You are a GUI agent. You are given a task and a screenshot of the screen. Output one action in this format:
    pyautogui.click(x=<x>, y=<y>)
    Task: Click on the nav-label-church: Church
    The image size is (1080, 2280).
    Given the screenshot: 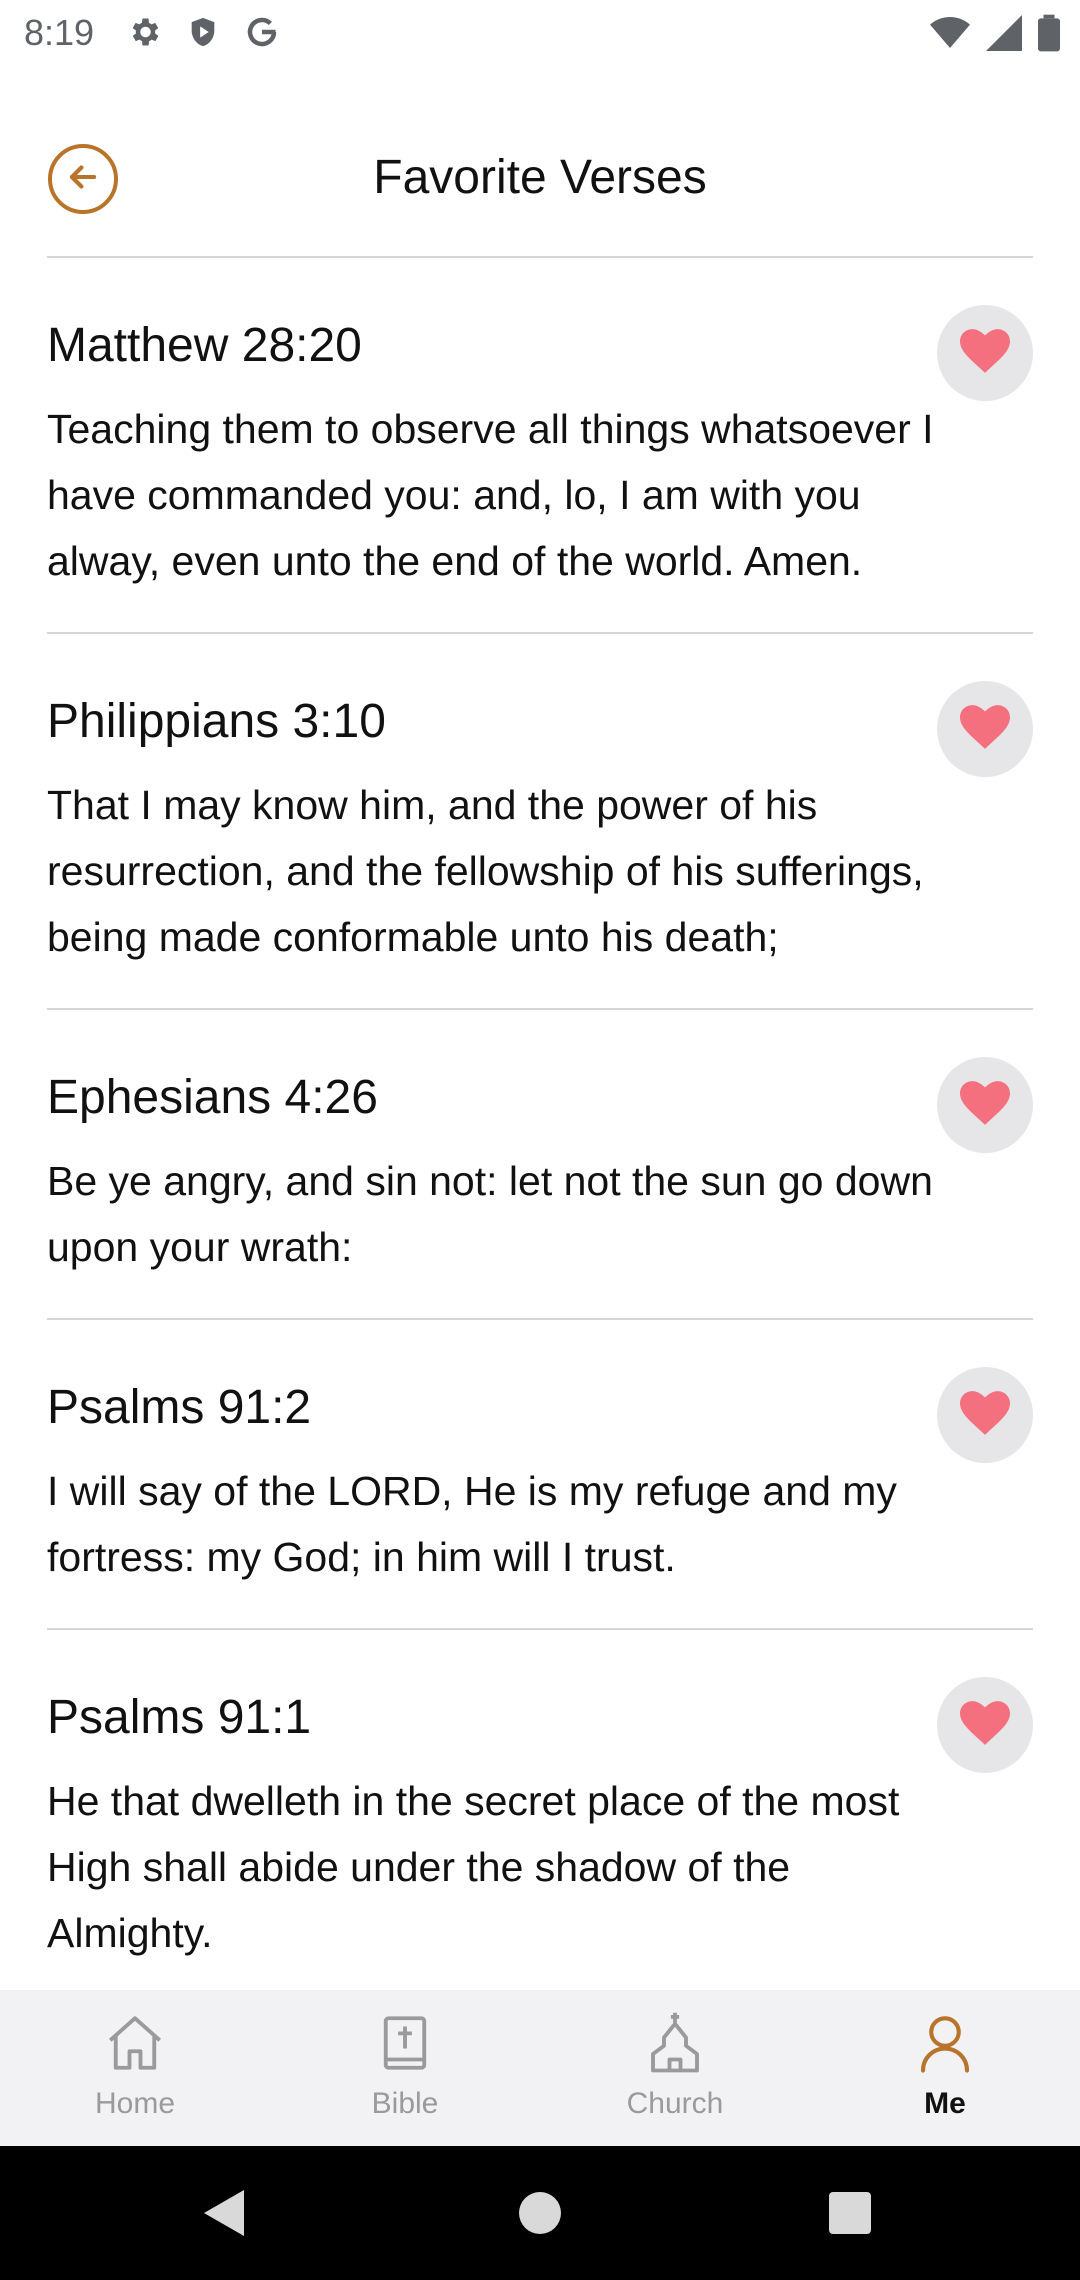 What is the action you would take?
    pyautogui.click(x=675, y=2103)
    